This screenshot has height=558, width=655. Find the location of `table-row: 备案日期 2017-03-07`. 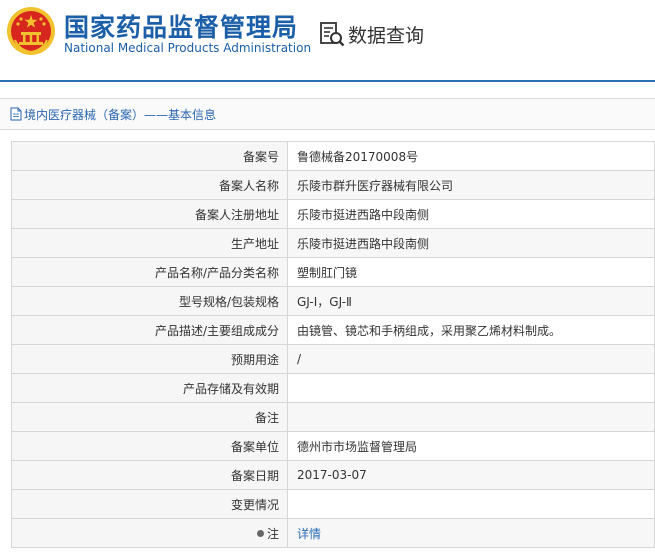

table-row: 备案日期 2017-03-07 is located at coordinates (333, 475).